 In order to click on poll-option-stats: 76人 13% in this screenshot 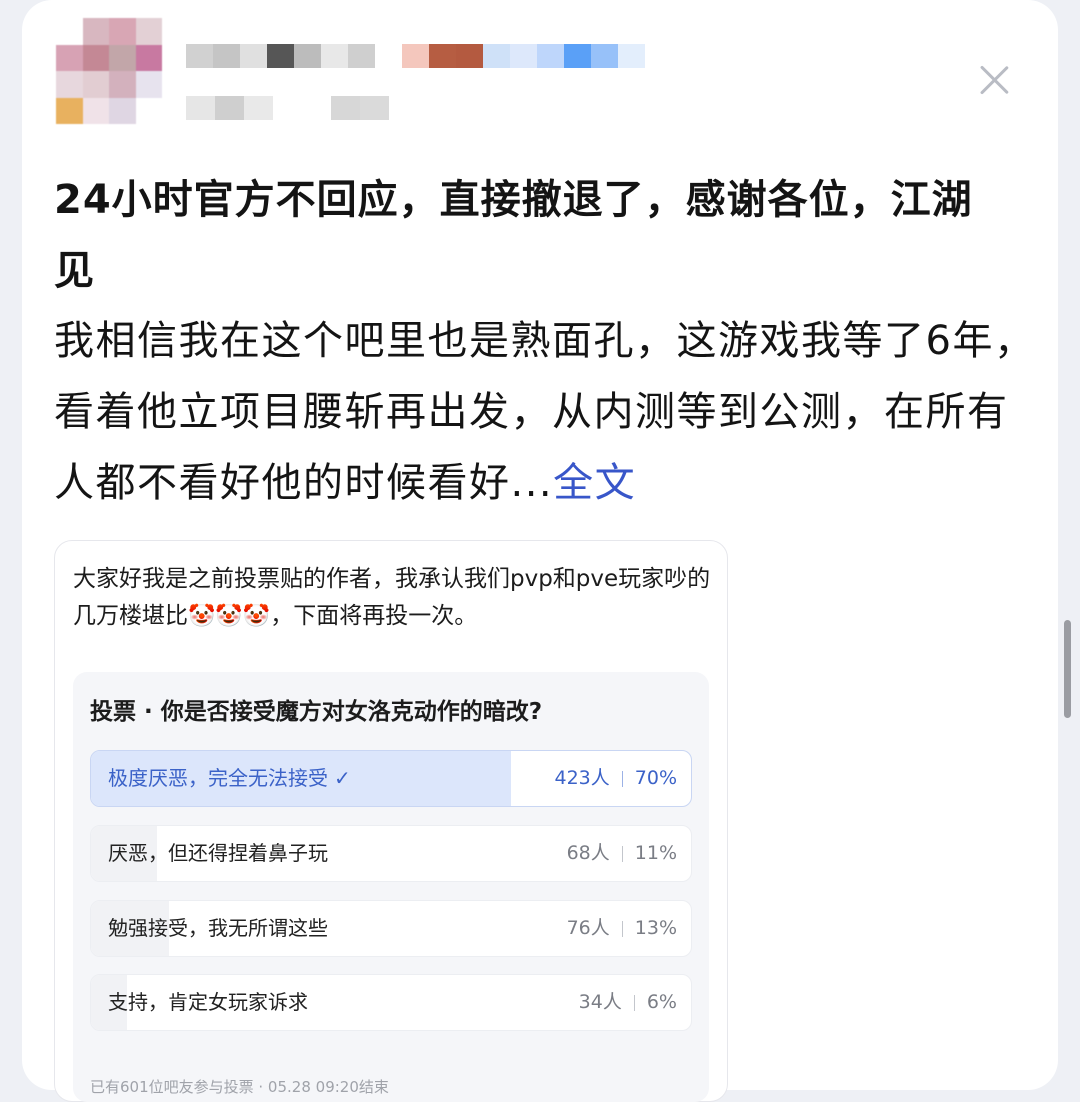, I will do `click(622, 928)`.